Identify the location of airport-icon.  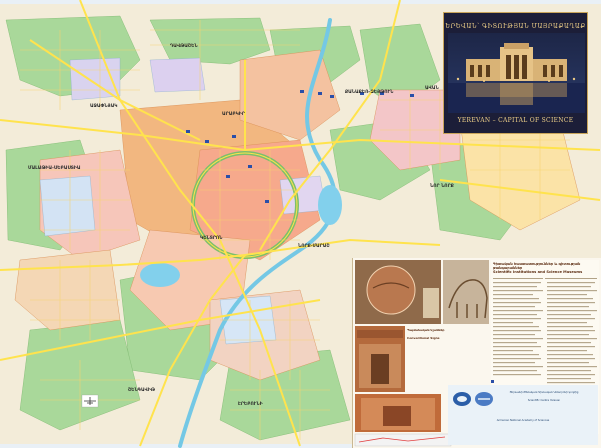
(90, 401).